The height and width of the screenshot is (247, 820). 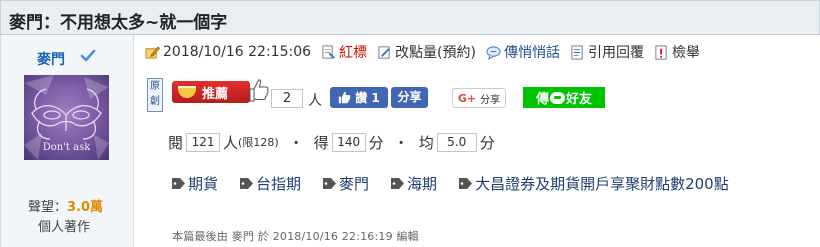 I want to click on recommend-count: 2, so click(x=287, y=98).